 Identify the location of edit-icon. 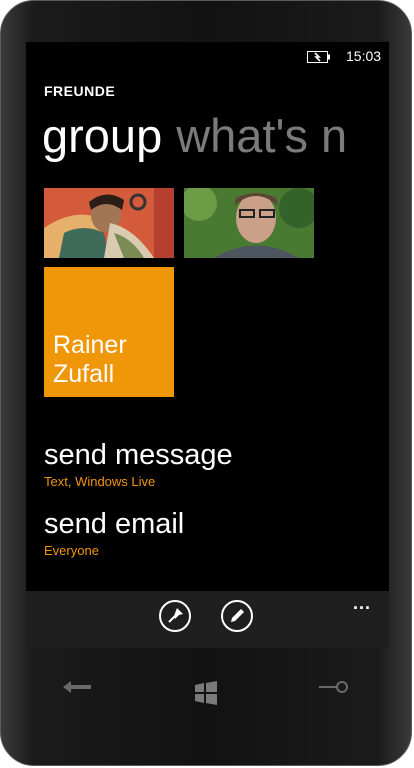
(237, 615).